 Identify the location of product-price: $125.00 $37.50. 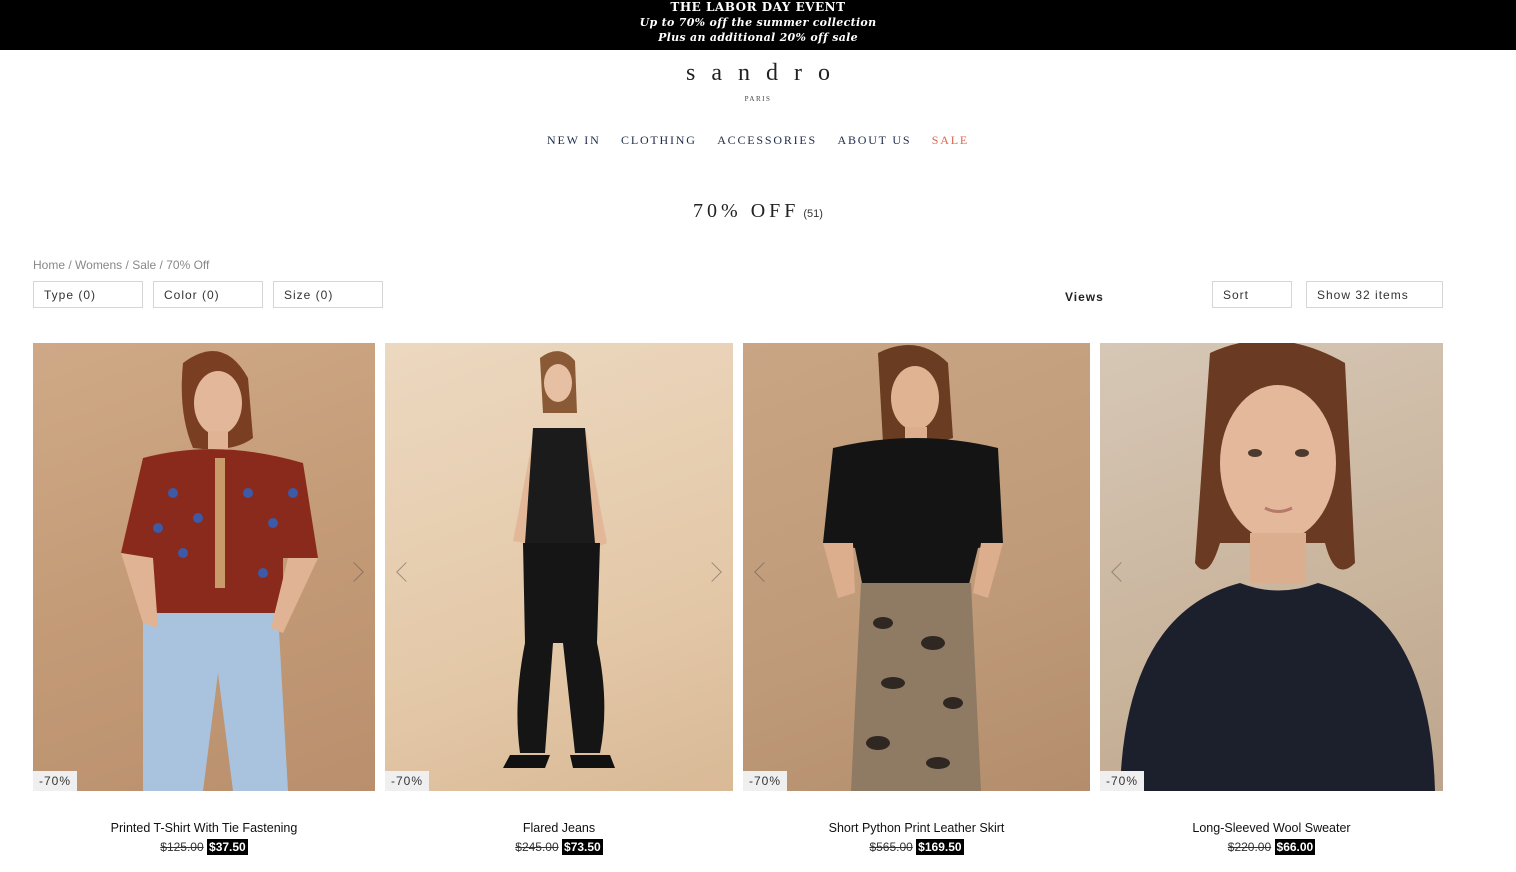
(204, 847).